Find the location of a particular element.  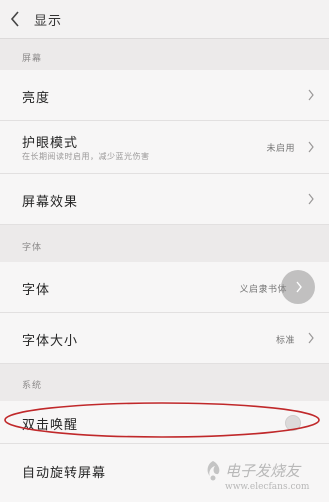

settings-item-eye-care: 护眼模式 在长期阅读时启用，减少蓝光伤害 未启用 is located at coordinates (164, 147).